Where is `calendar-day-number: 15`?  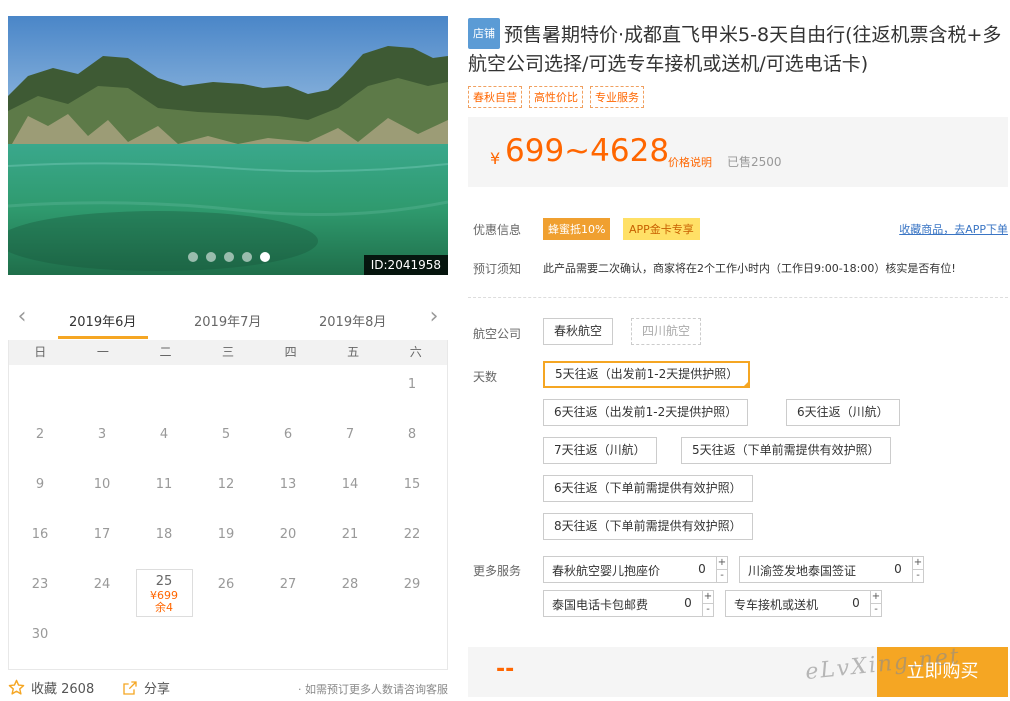
calendar-day-number: 15 is located at coordinates (412, 484).